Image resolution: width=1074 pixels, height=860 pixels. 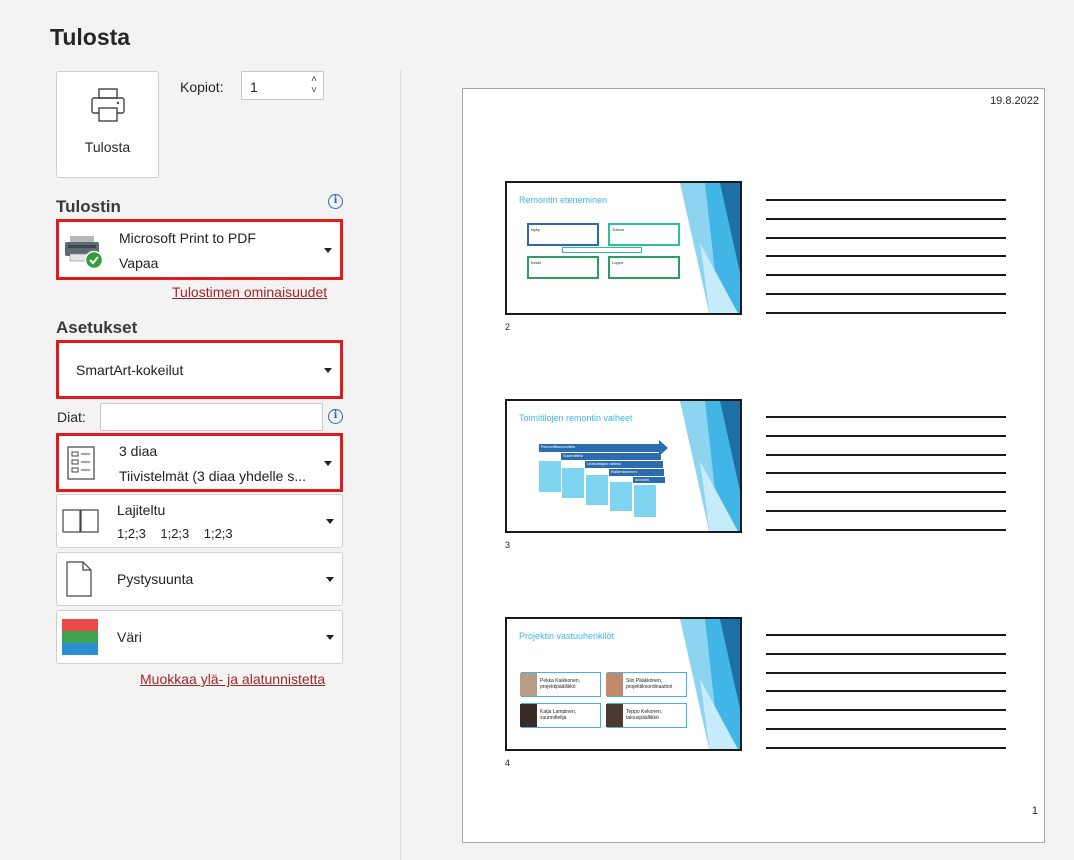 I want to click on slides-label: Diat:, so click(x=71, y=417).